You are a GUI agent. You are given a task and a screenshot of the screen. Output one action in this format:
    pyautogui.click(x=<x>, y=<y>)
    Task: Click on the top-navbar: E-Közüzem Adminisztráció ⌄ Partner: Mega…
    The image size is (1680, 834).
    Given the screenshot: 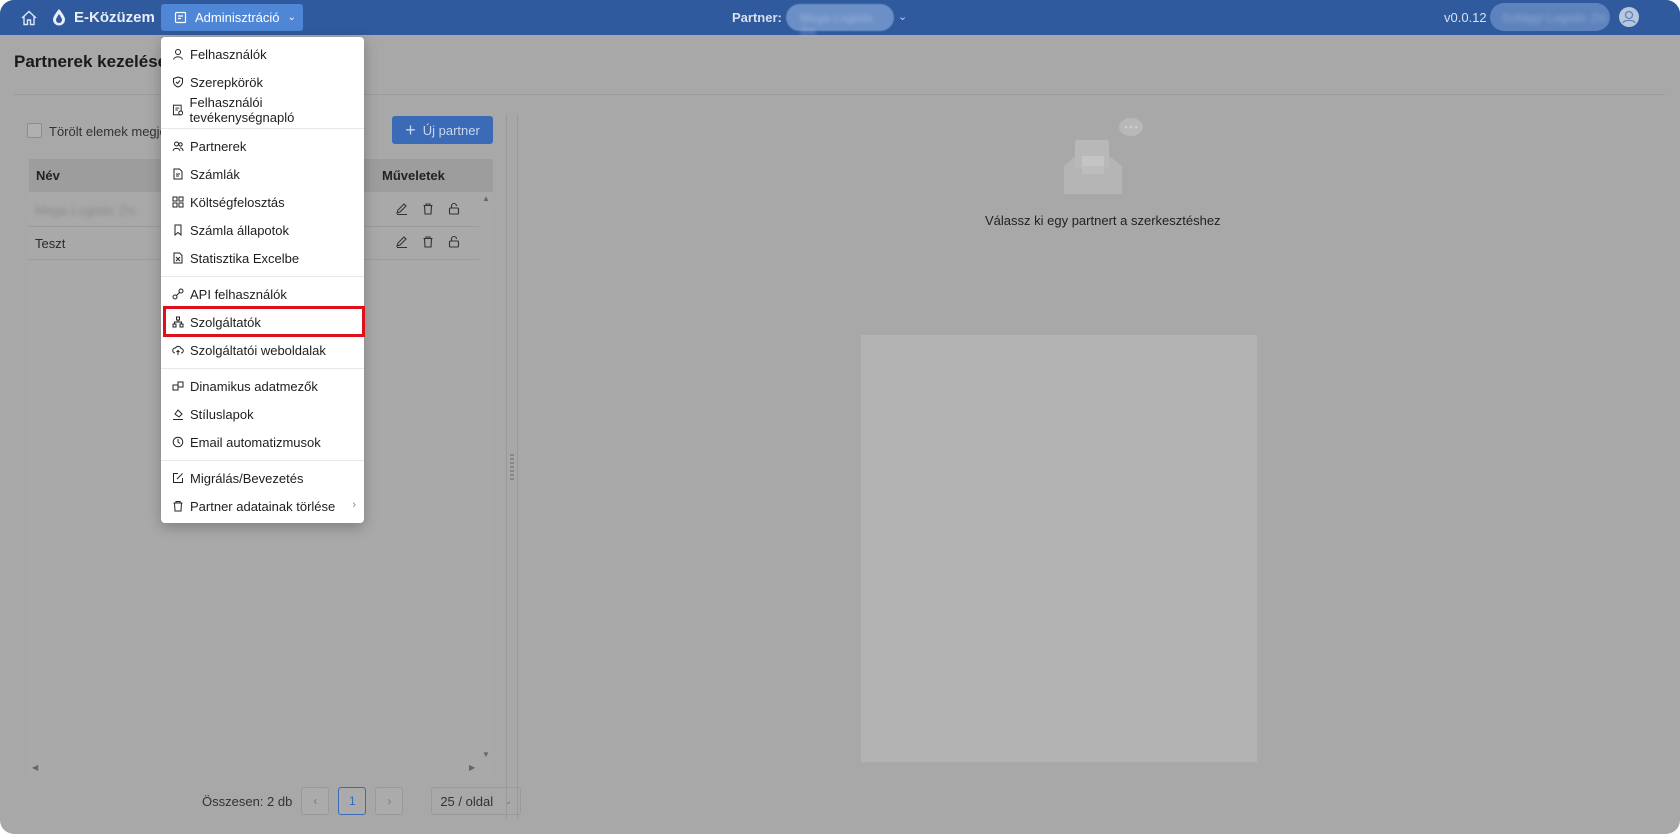 What is the action you would take?
    pyautogui.click(x=840, y=19)
    